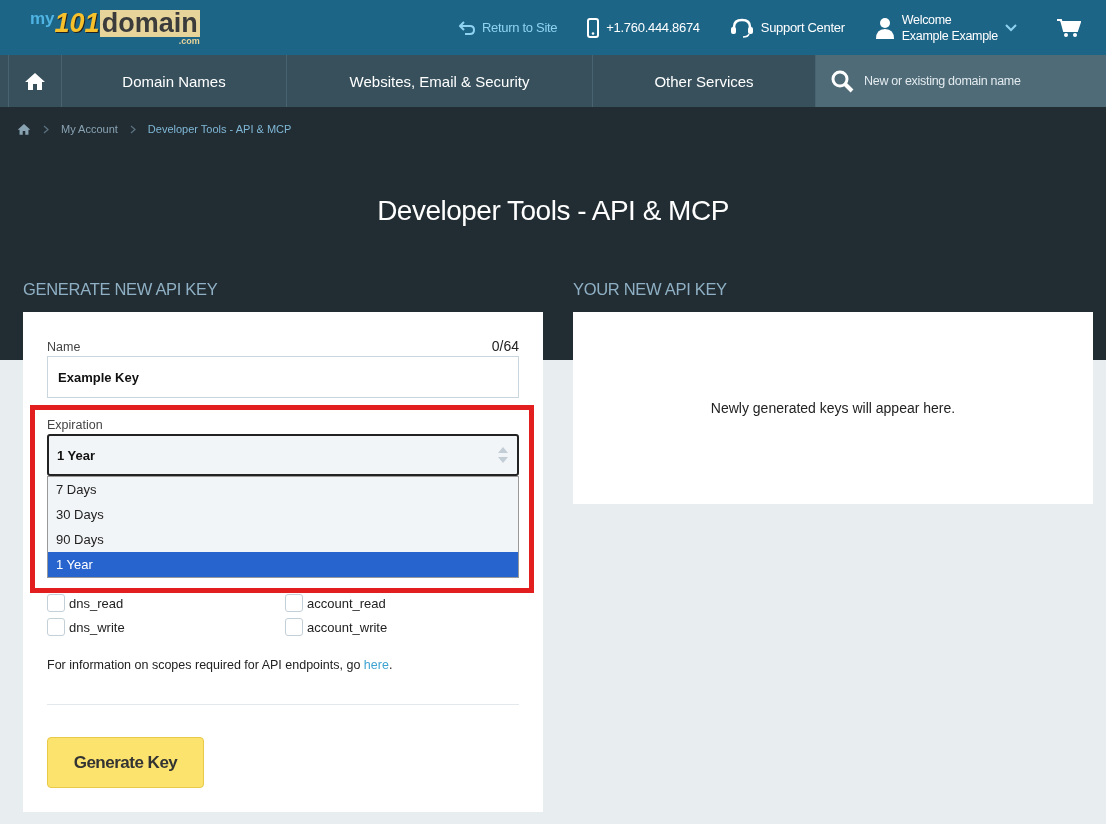 This screenshot has height=824, width=1106. I want to click on phone-icon, so click(593, 27).